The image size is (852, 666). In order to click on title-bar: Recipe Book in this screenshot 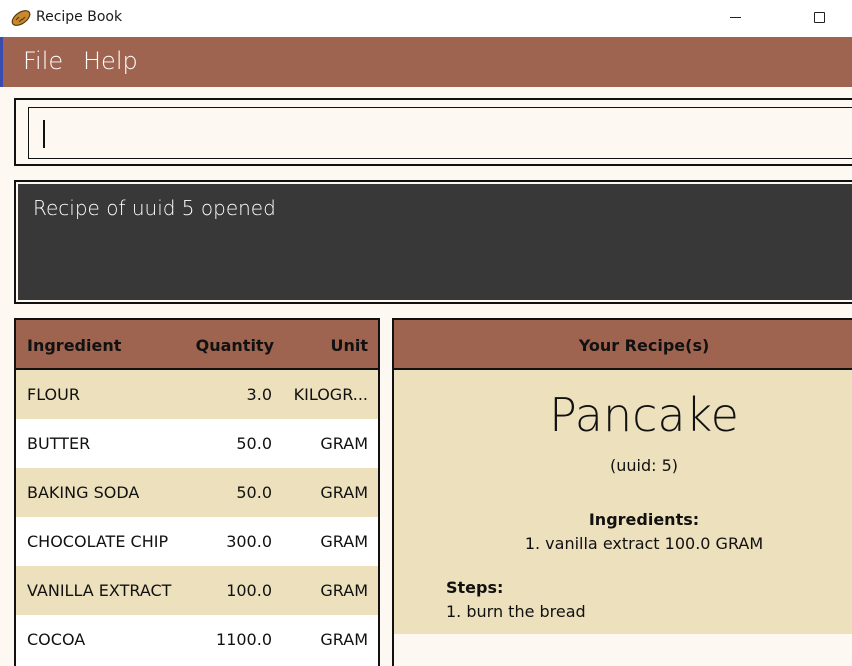, I will do `click(426, 18)`.